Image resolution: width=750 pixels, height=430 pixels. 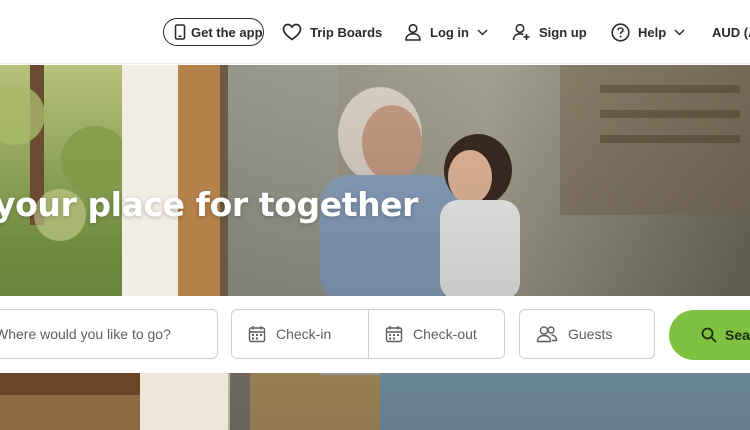 What do you see at coordinates (737, 335) in the screenshot?
I see `search-button-label: Search` at bounding box center [737, 335].